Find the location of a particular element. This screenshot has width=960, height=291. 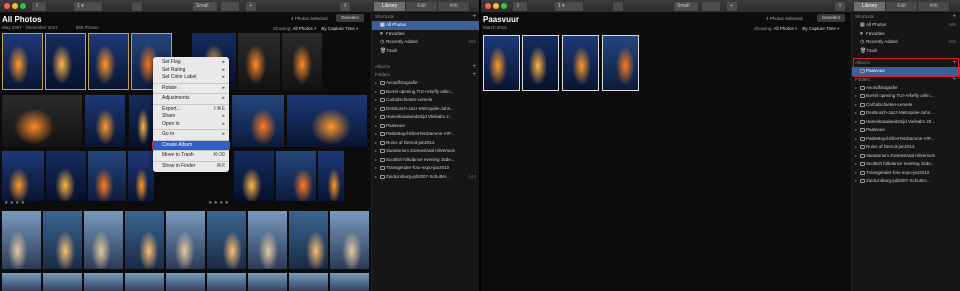

sidebar-item-all-photos: ▦ All Photos 585 is located at coordinates (425, 25).